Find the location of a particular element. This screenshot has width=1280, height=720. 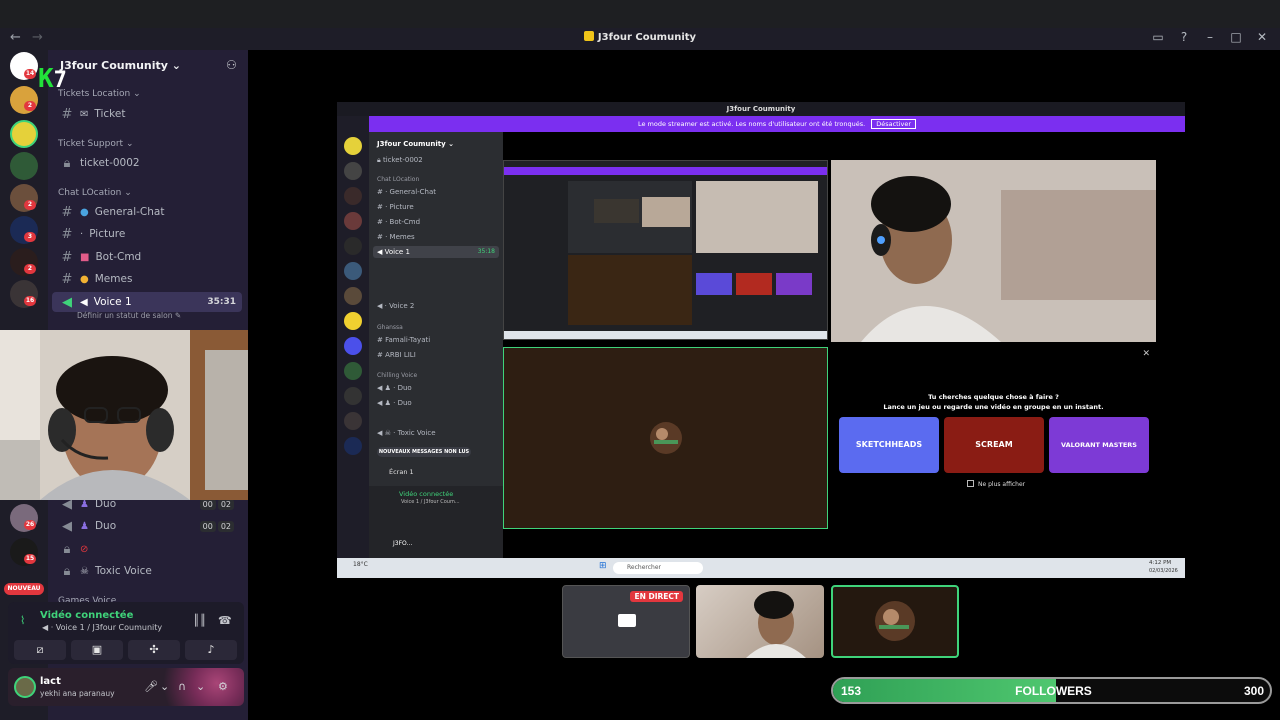

checkbox-box is located at coordinates (970, 483).